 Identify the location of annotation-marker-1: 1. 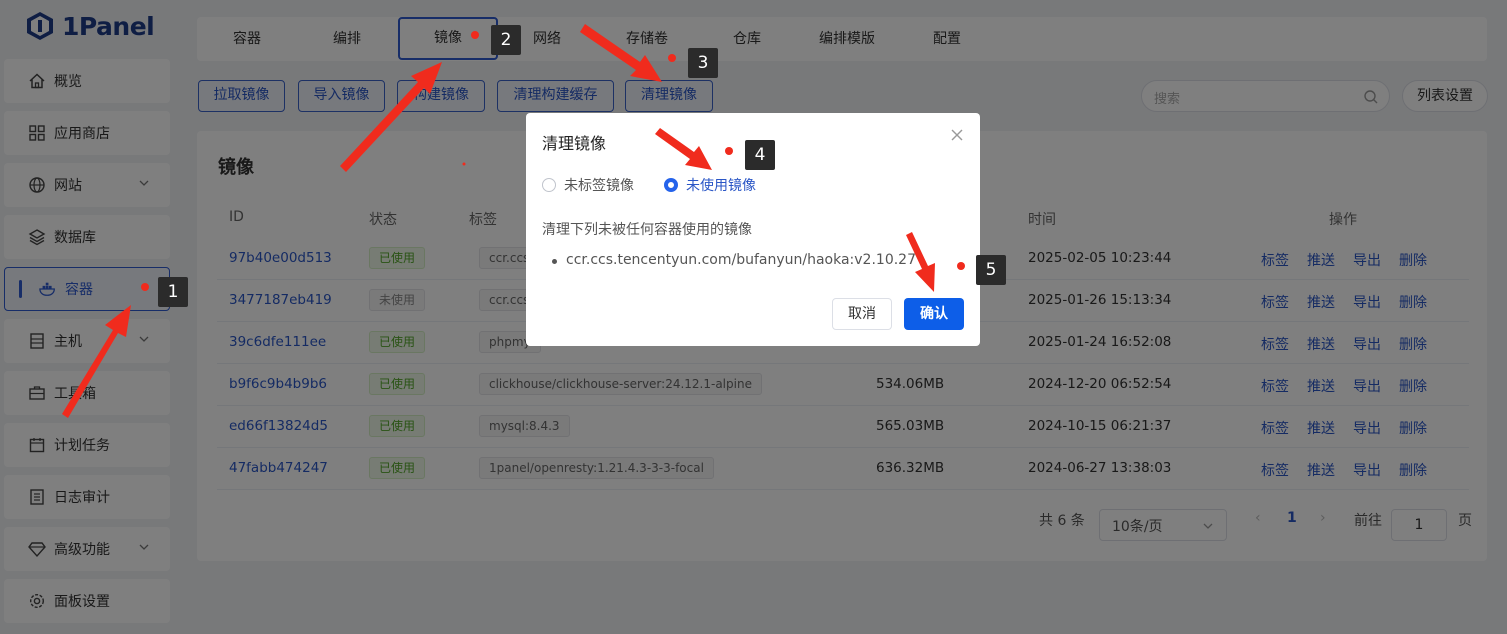
(173, 292).